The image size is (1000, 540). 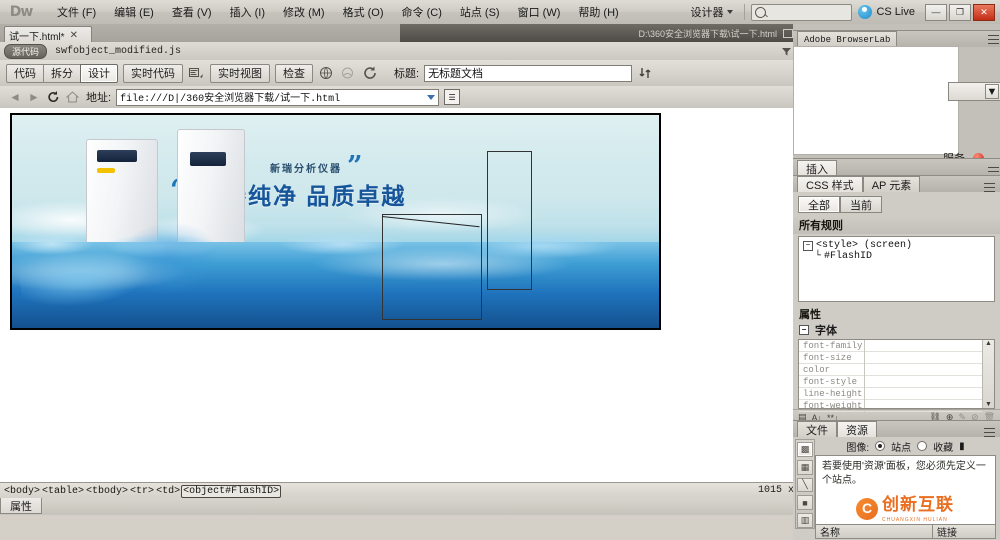 I want to click on tab-ap-elements: AP 元素, so click(x=891, y=184).